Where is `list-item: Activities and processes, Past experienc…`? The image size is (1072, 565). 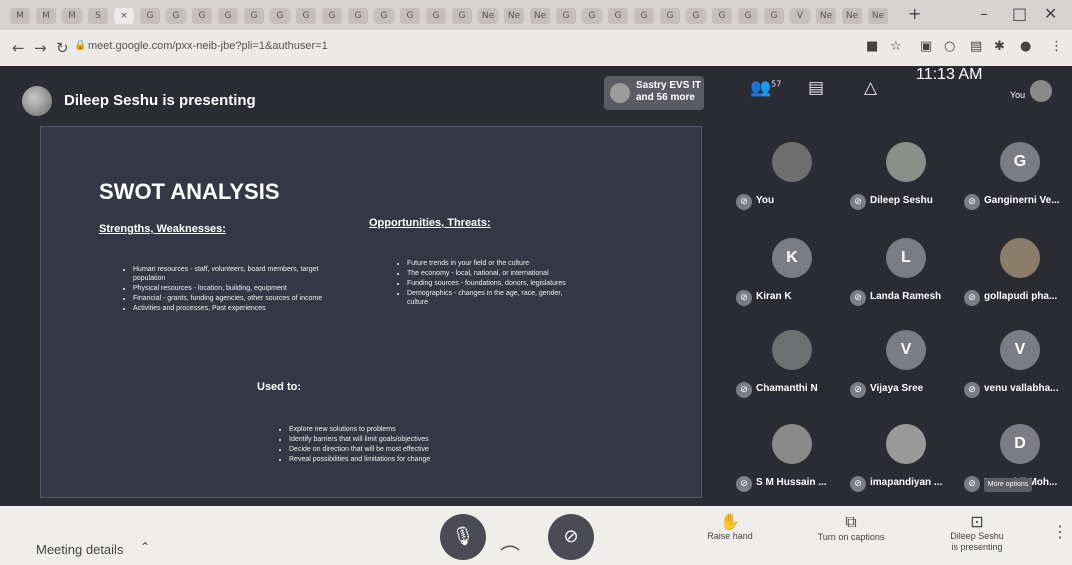
list-item: Activities and processes, Past experienc… is located at coordinates (228, 308).